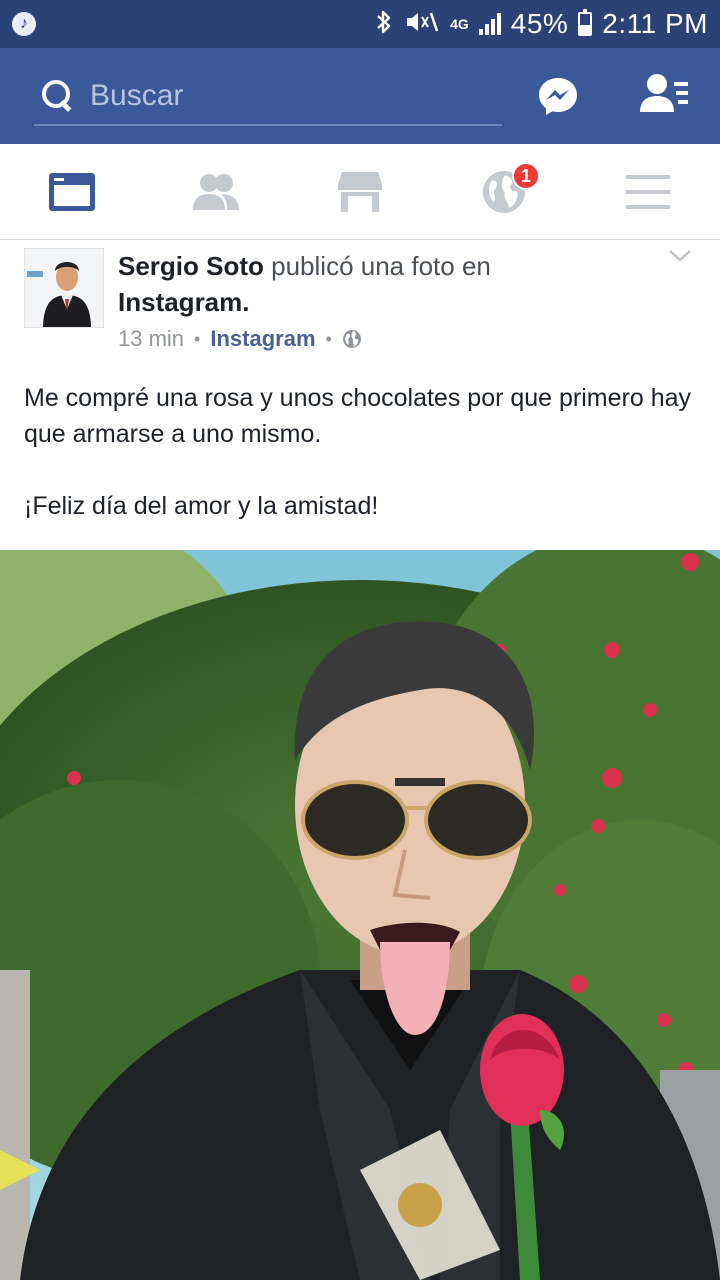 This screenshot has width=720, height=1280. What do you see at coordinates (191, 266) in the screenshot?
I see `post-author: Sergio Soto` at bounding box center [191, 266].